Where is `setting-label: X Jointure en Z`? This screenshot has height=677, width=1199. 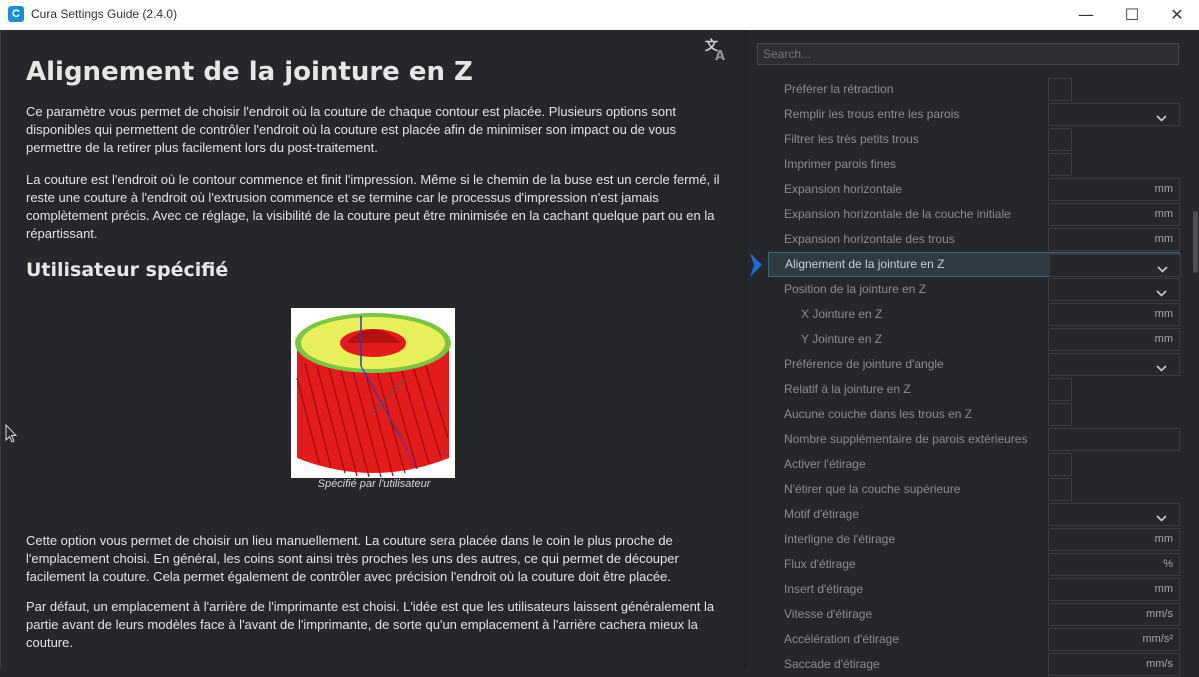 setting-label: X Jointure en Z is located at coordinates (842, 314).